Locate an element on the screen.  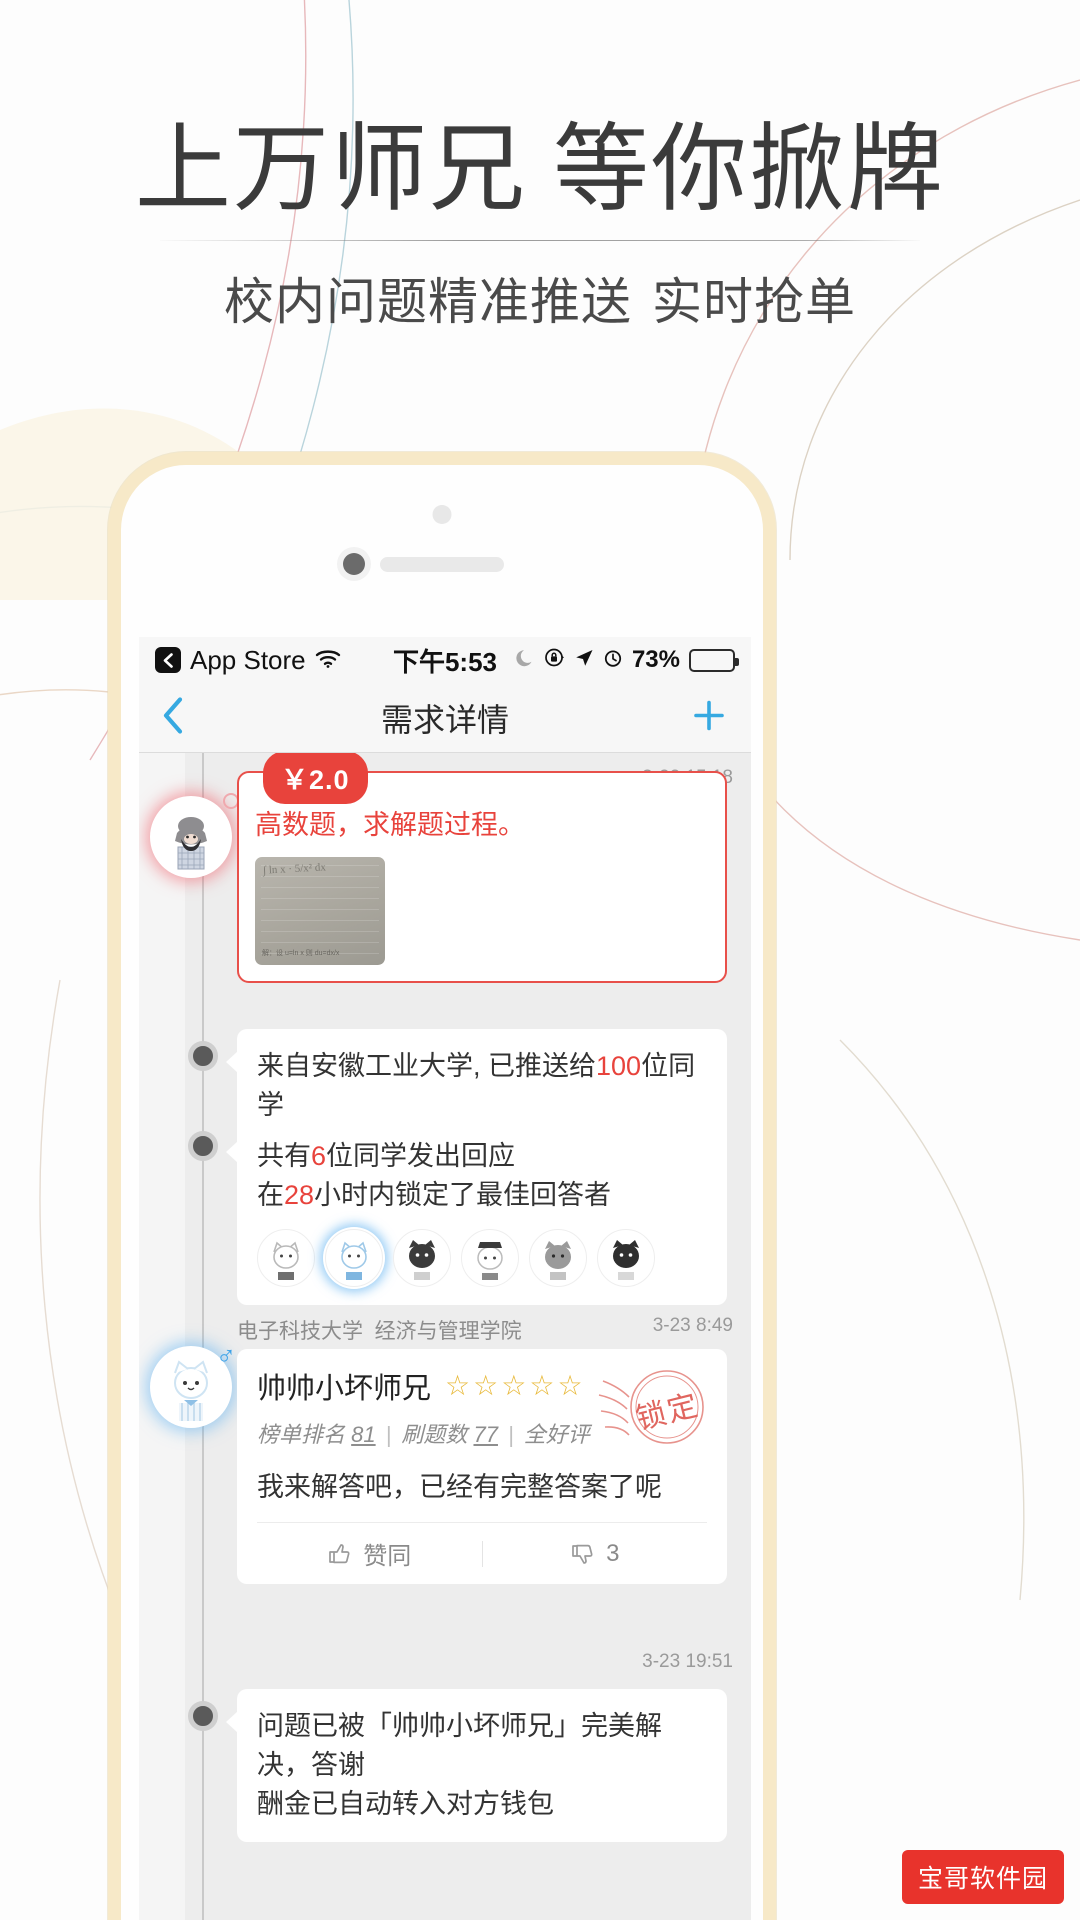
rank-value: 81 is located at coordinates (363, 1434).